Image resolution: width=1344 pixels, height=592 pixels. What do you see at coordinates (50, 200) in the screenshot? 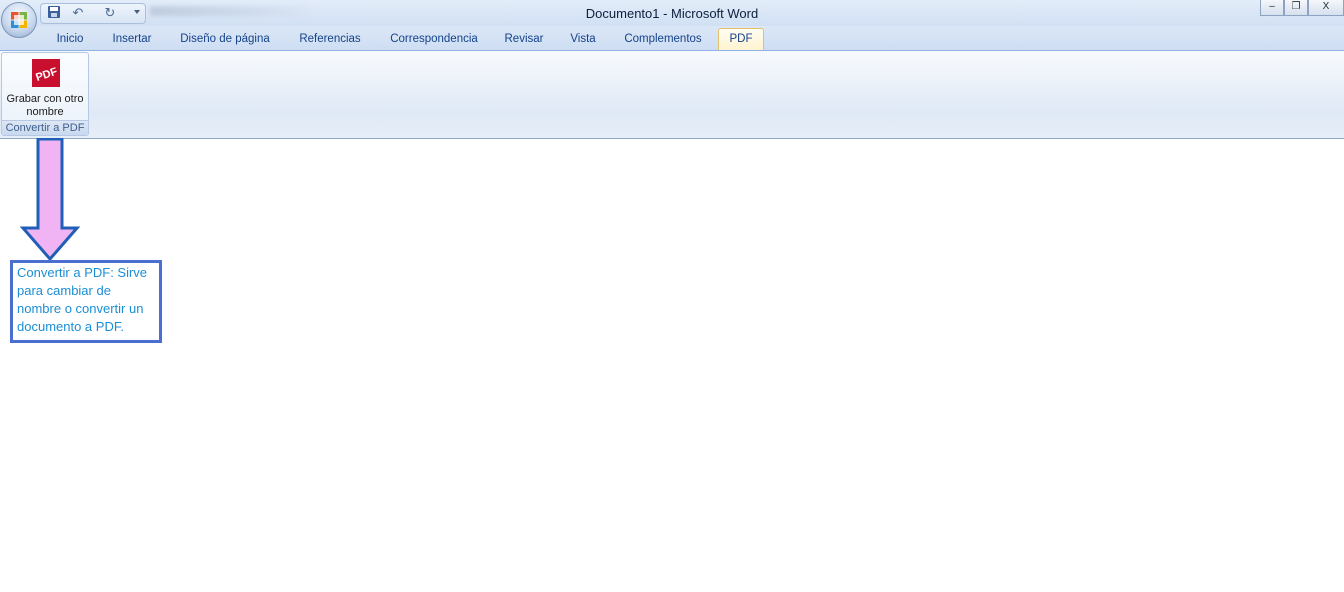
I see `annotation-arrow` at bounding box center [50, 200].